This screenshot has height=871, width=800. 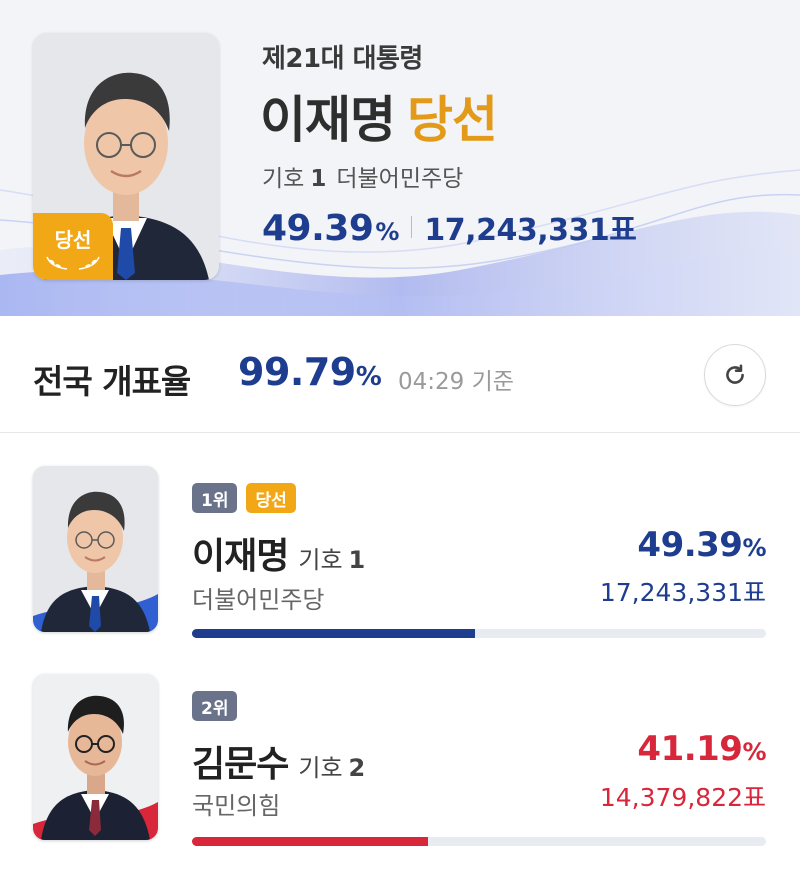 I want to click on candidate-percent-group: 41.19%, so click(x=701, y=749).